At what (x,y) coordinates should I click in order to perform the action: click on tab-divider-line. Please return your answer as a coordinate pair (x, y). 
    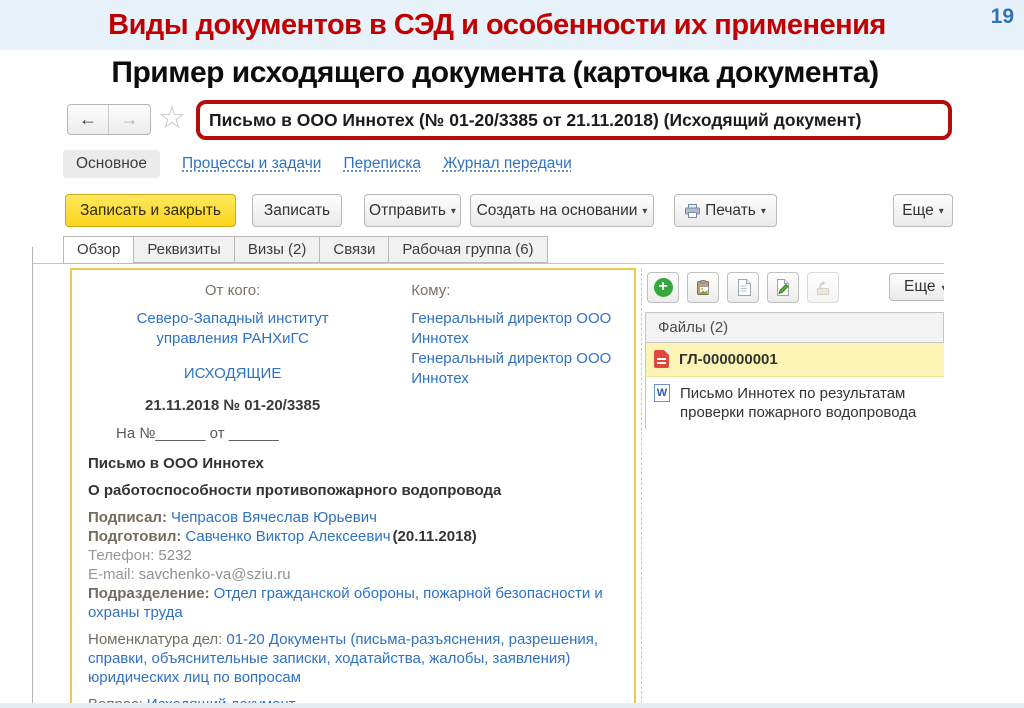
    Looking at the image, I should click on (488, 263).